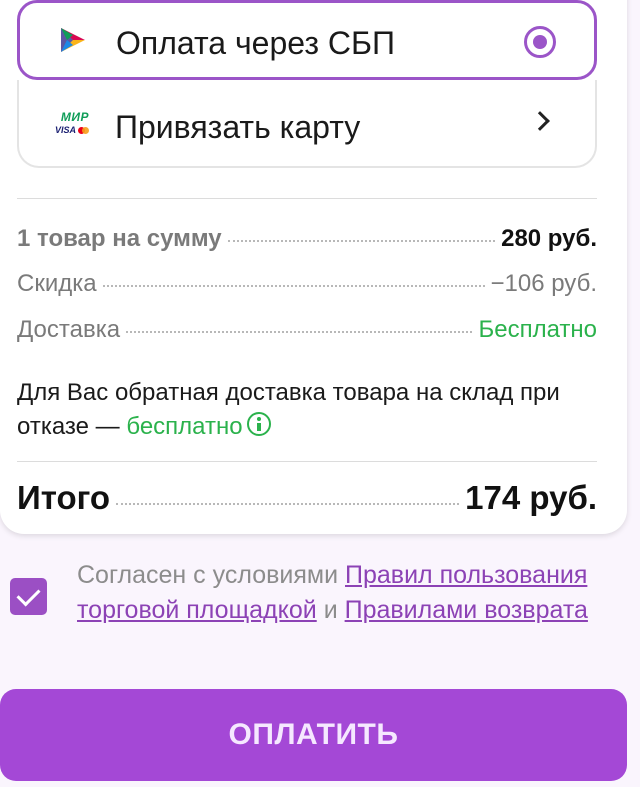 Image resolution: width=640 pixels, height=787 pixels. What do you see at coordinates (531, 497) in the screenshot?
I see `total-value: 174 руб.` at bounding box center [531, 497].